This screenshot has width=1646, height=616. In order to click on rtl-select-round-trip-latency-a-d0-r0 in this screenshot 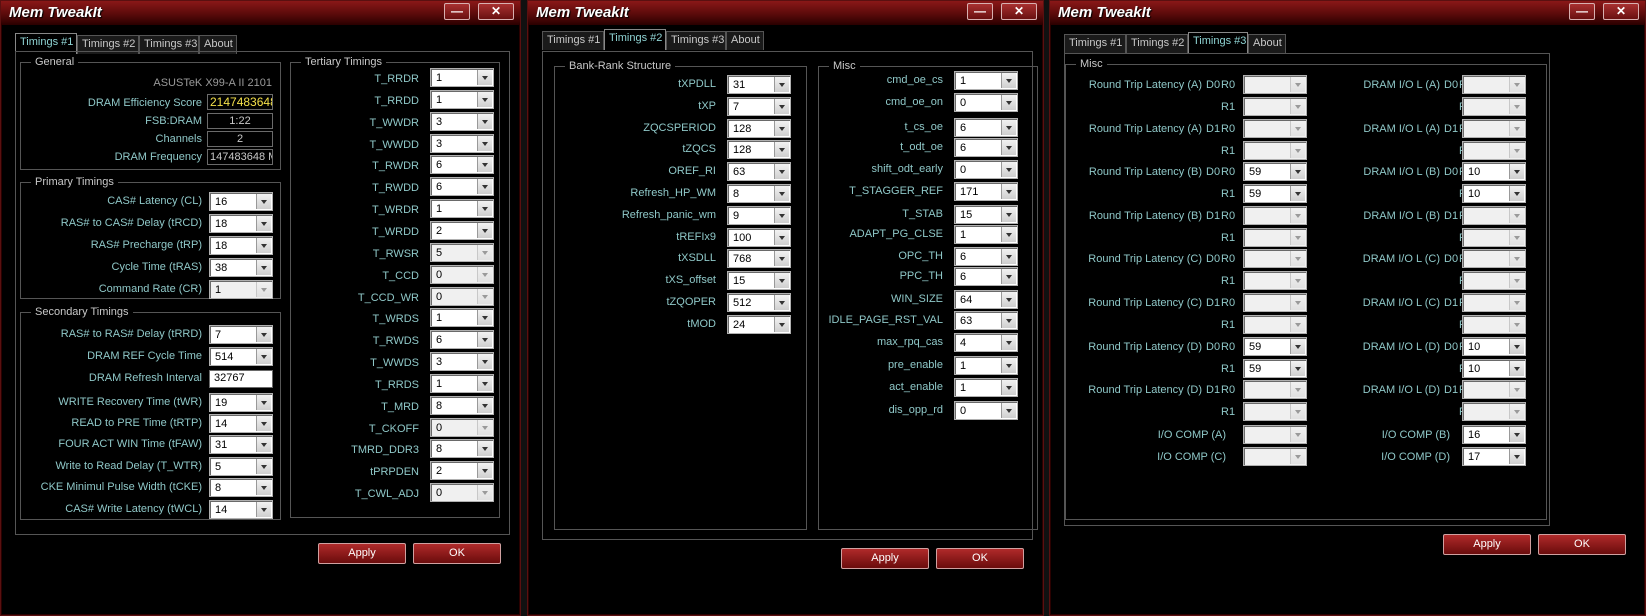, I will do `click(1275, 84)`.